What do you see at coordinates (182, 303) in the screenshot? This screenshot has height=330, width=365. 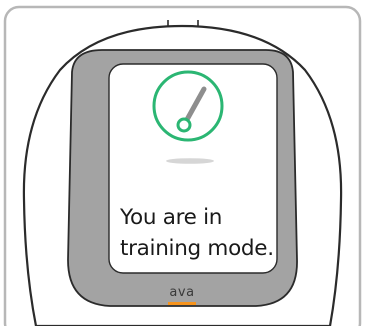 I see `brand-underline` at bounding box center [182, 303].